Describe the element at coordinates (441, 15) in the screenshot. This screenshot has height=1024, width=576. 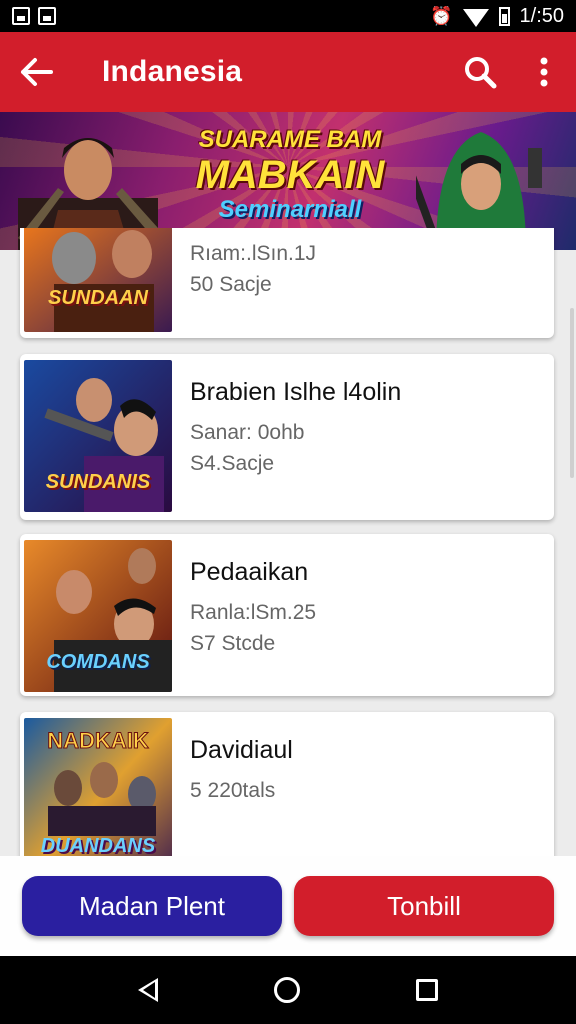
I see `alarm-icon: ⏰` at that location.